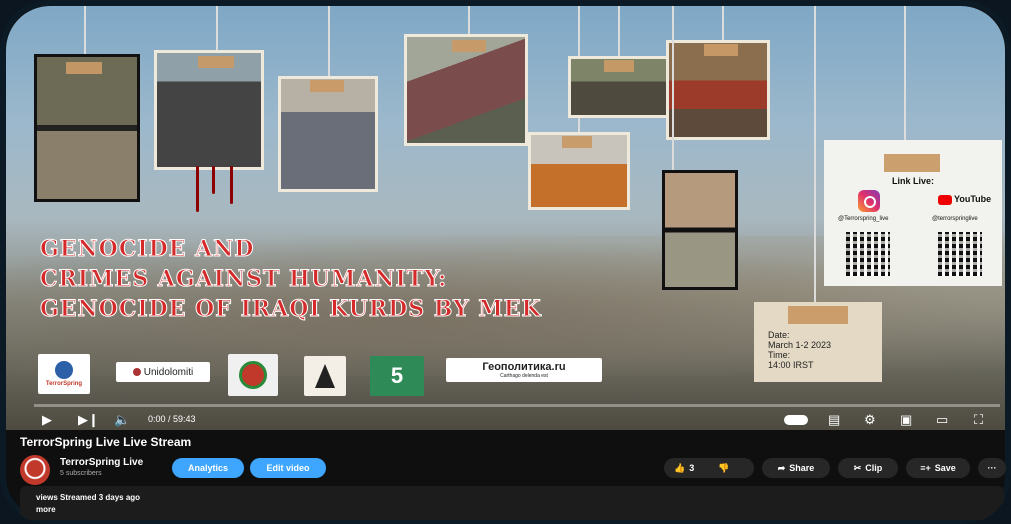 This screenshot has height=524, width=1011. I want to click on time-value: 14:00 IRST, so click(791, 365).